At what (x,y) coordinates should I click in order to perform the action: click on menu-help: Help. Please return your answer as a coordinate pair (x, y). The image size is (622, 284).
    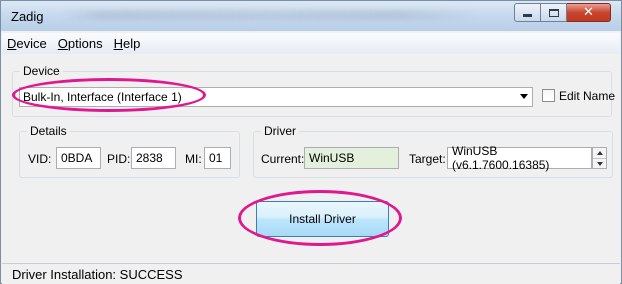
    Looking at the image, I should click on (127, 43).